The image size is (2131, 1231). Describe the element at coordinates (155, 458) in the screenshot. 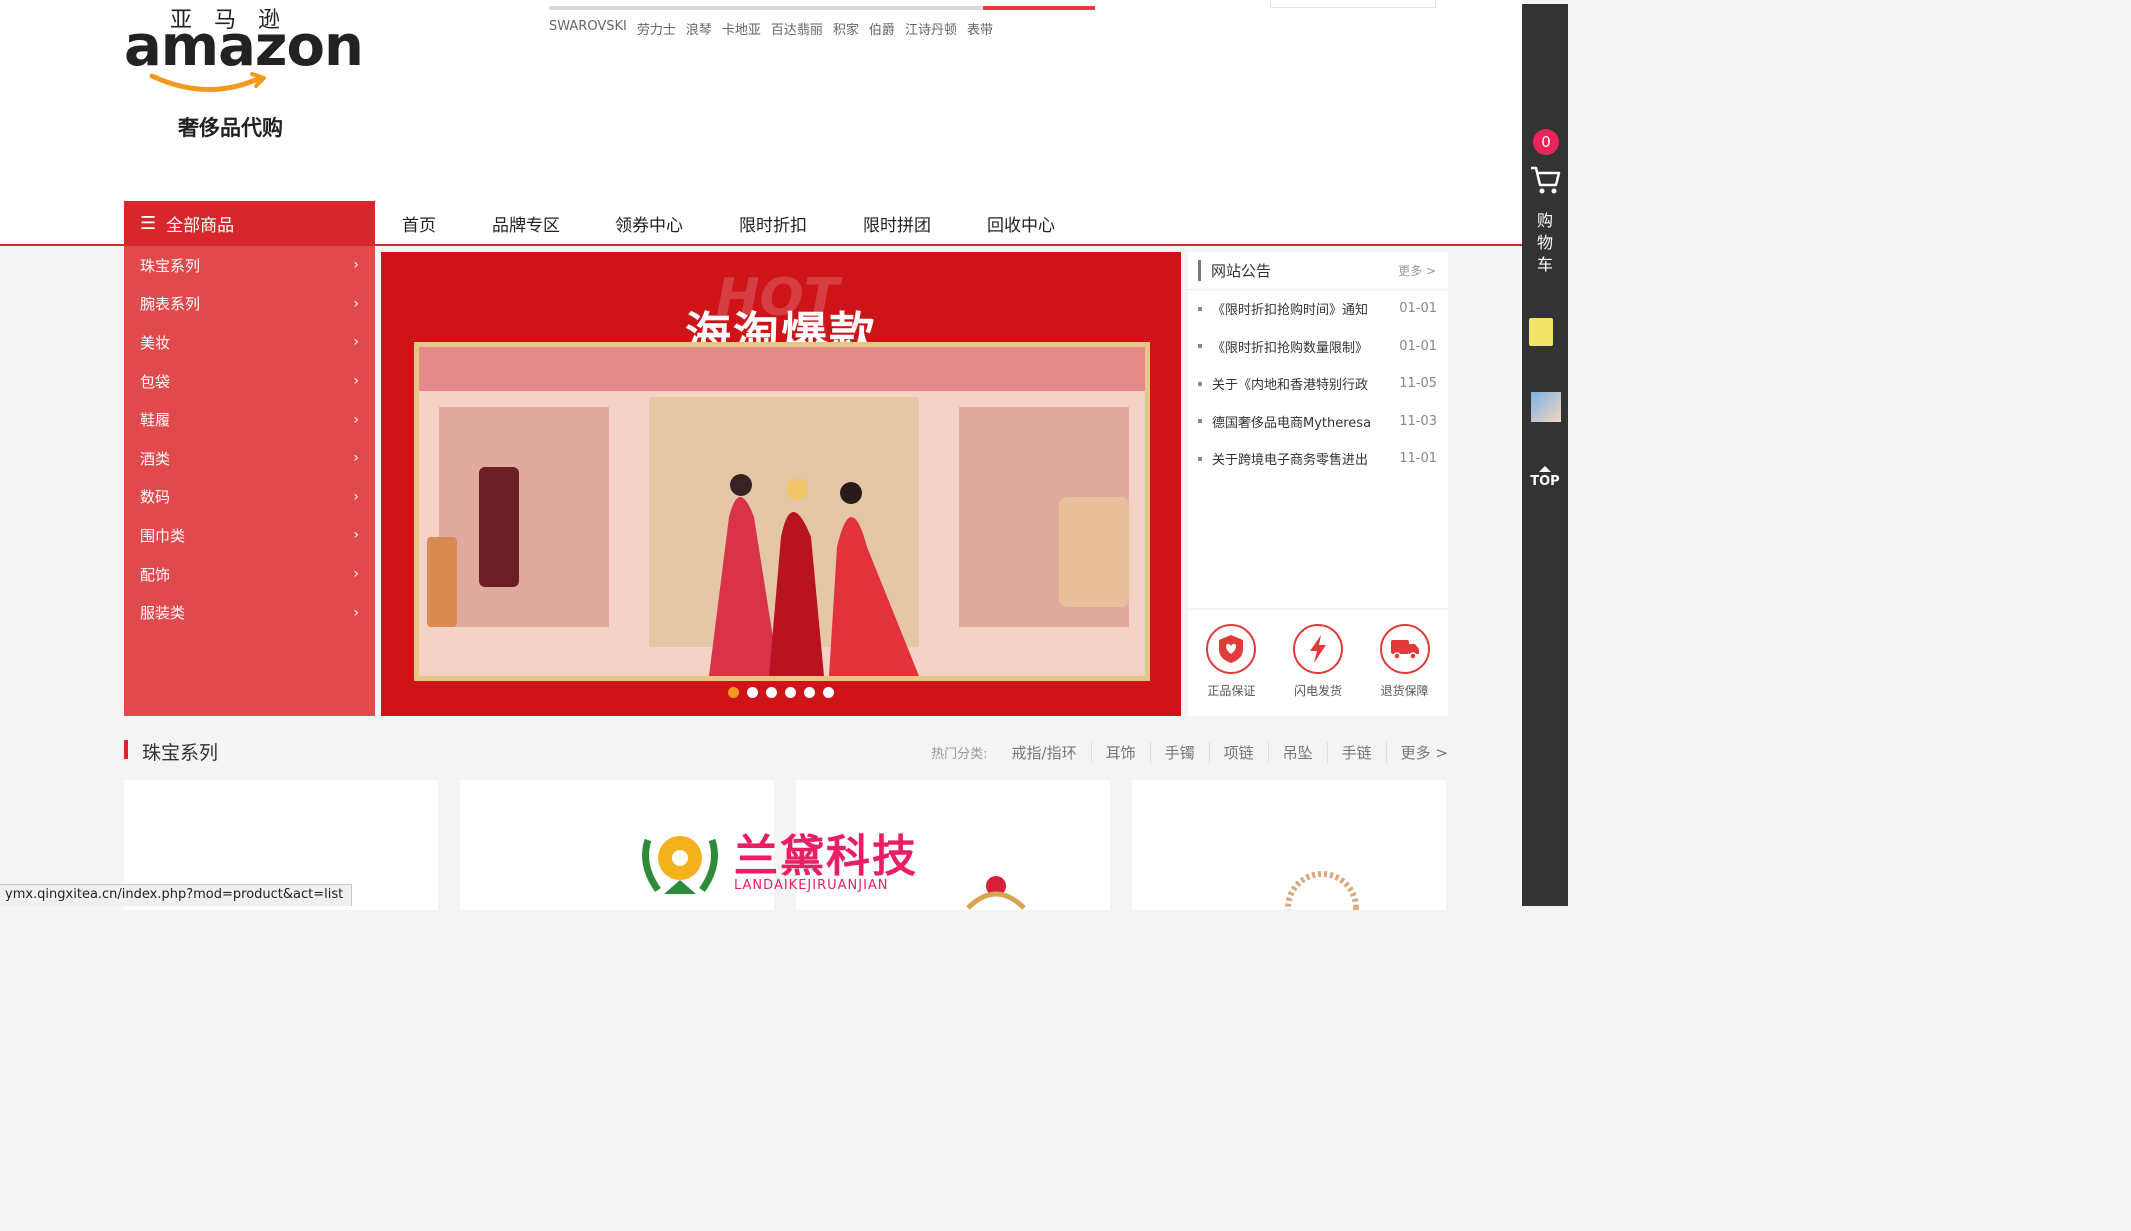

I see `category-label: 酒类` at that location.